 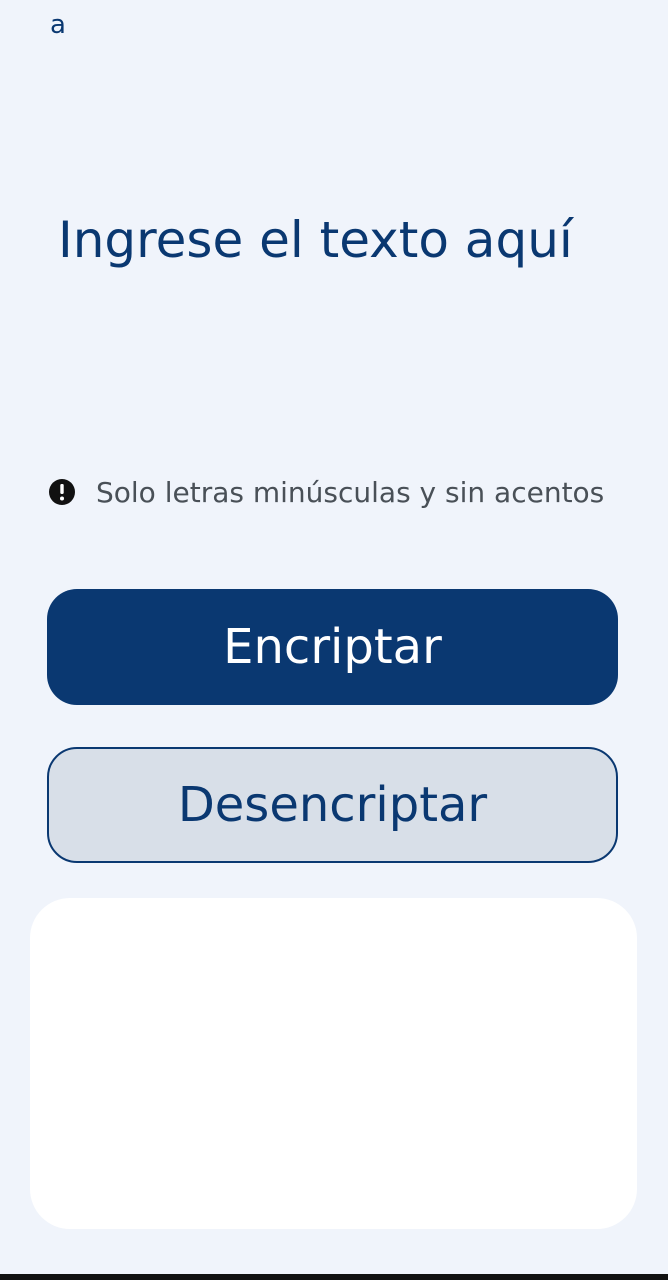 What do you see at coordinates (58, 25) in the screenshot?
I see `logo: a` at bounding box center [58, 25].